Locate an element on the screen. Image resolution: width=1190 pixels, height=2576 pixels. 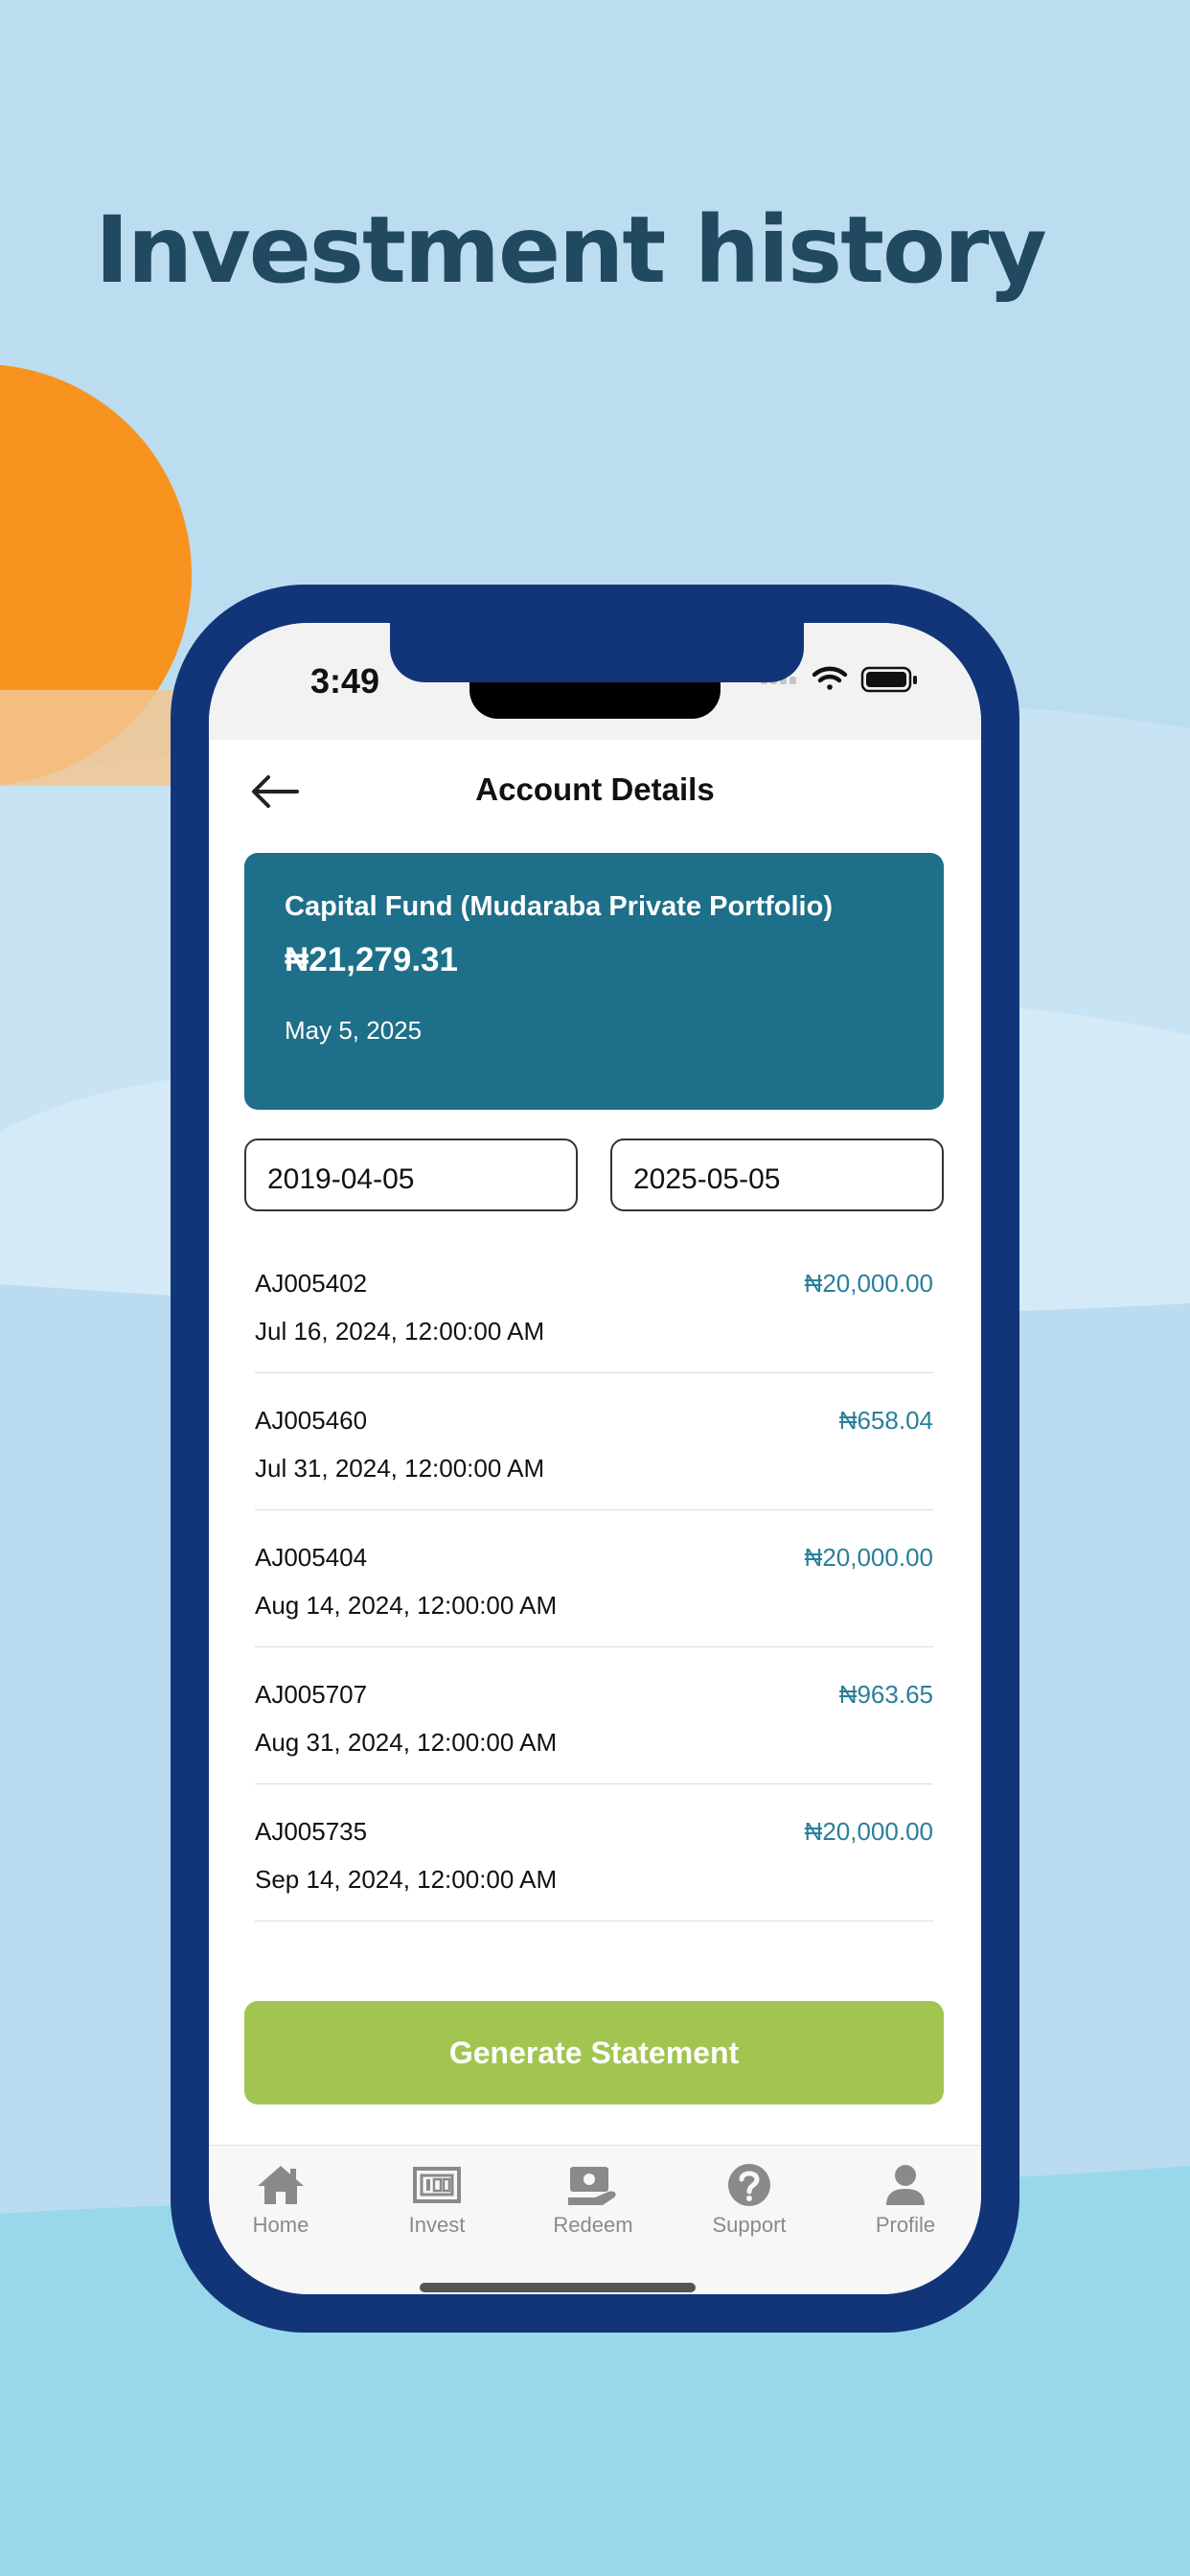
wifi-icon is located at coordinates (830, 678).